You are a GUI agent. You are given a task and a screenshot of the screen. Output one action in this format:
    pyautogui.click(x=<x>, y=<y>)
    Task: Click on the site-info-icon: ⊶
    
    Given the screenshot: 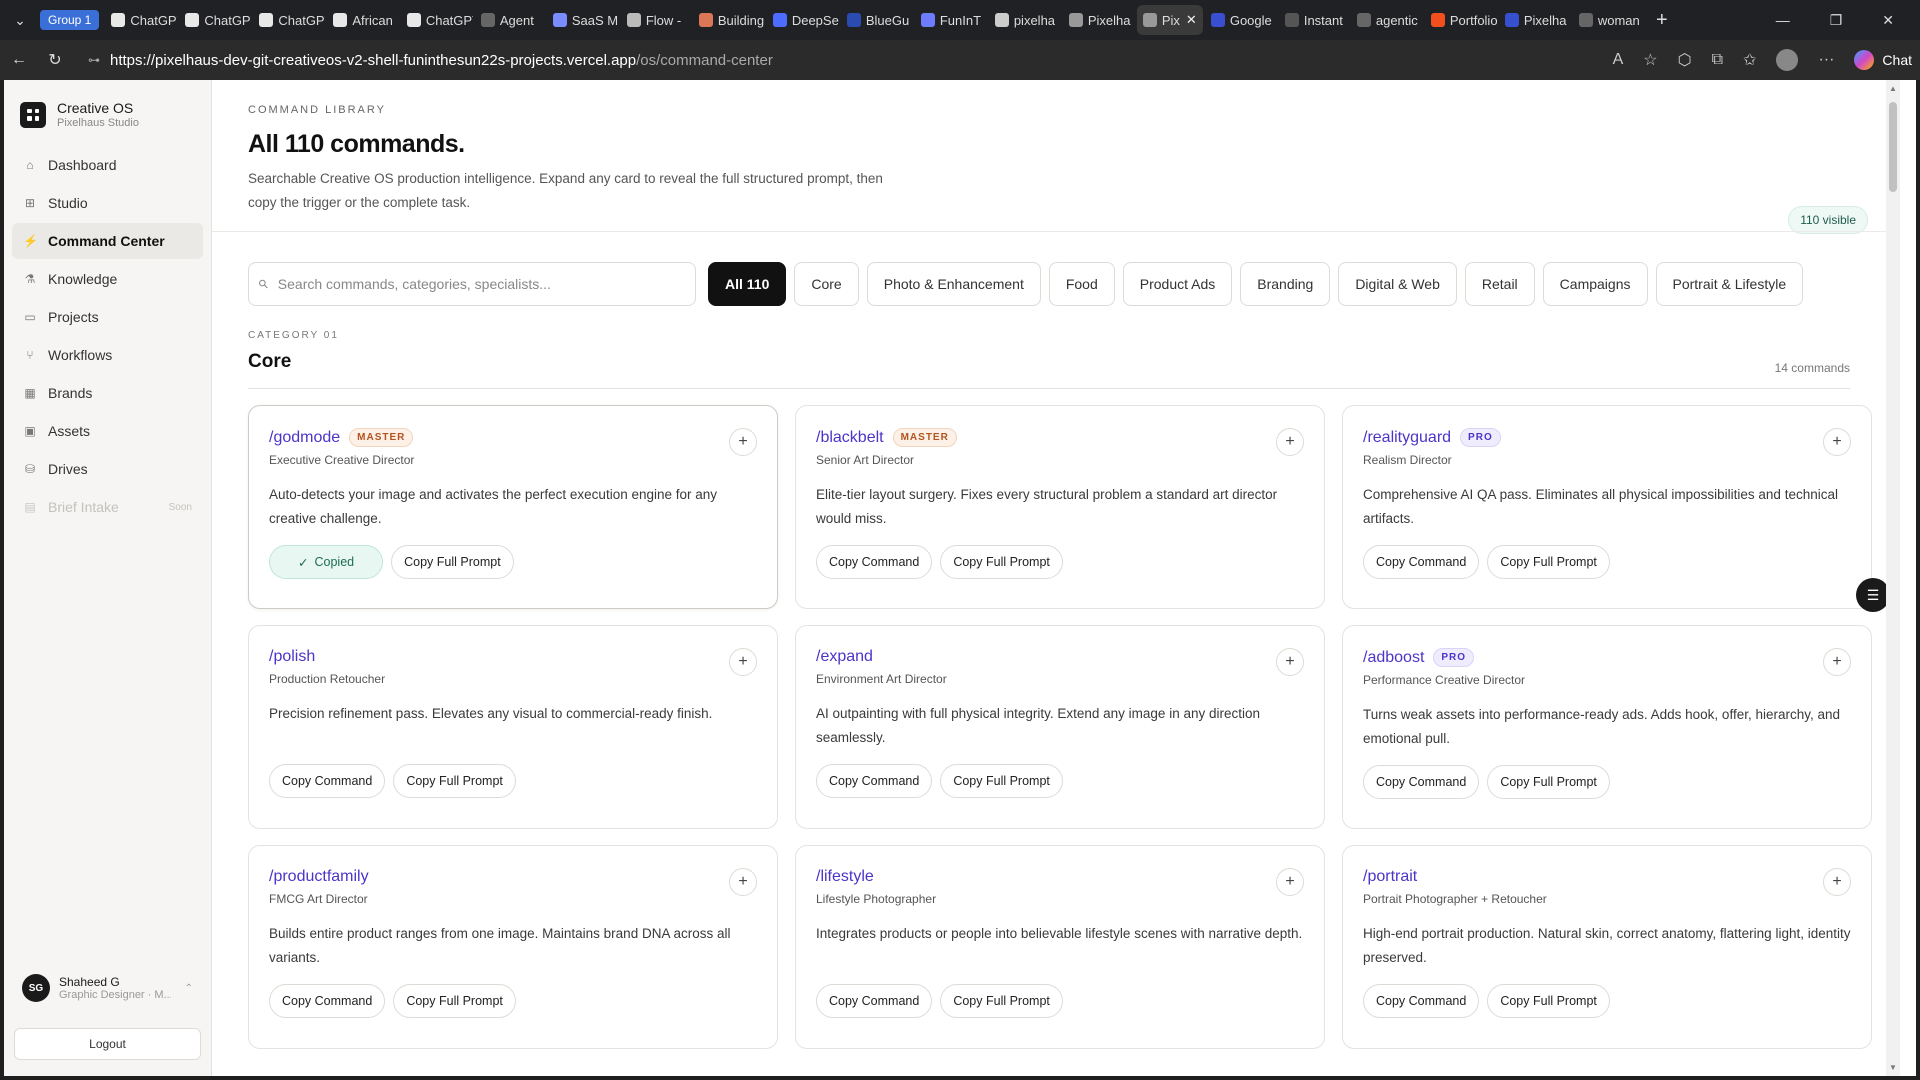 What is the action you would take?
    pyautogui.click(x=94, y=60)
    